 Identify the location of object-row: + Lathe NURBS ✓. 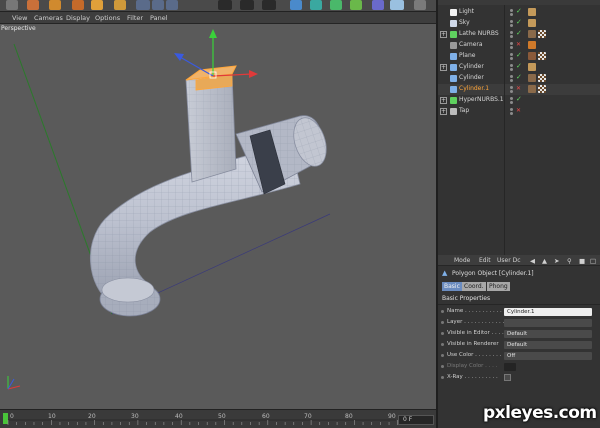
(519, 34).